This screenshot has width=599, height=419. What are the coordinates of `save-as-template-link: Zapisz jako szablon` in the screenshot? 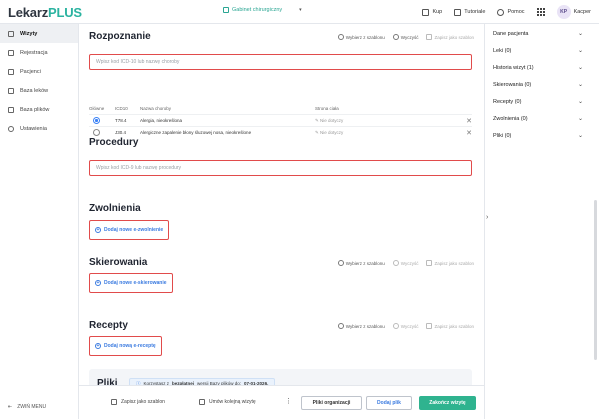 It's located at (138, 402).